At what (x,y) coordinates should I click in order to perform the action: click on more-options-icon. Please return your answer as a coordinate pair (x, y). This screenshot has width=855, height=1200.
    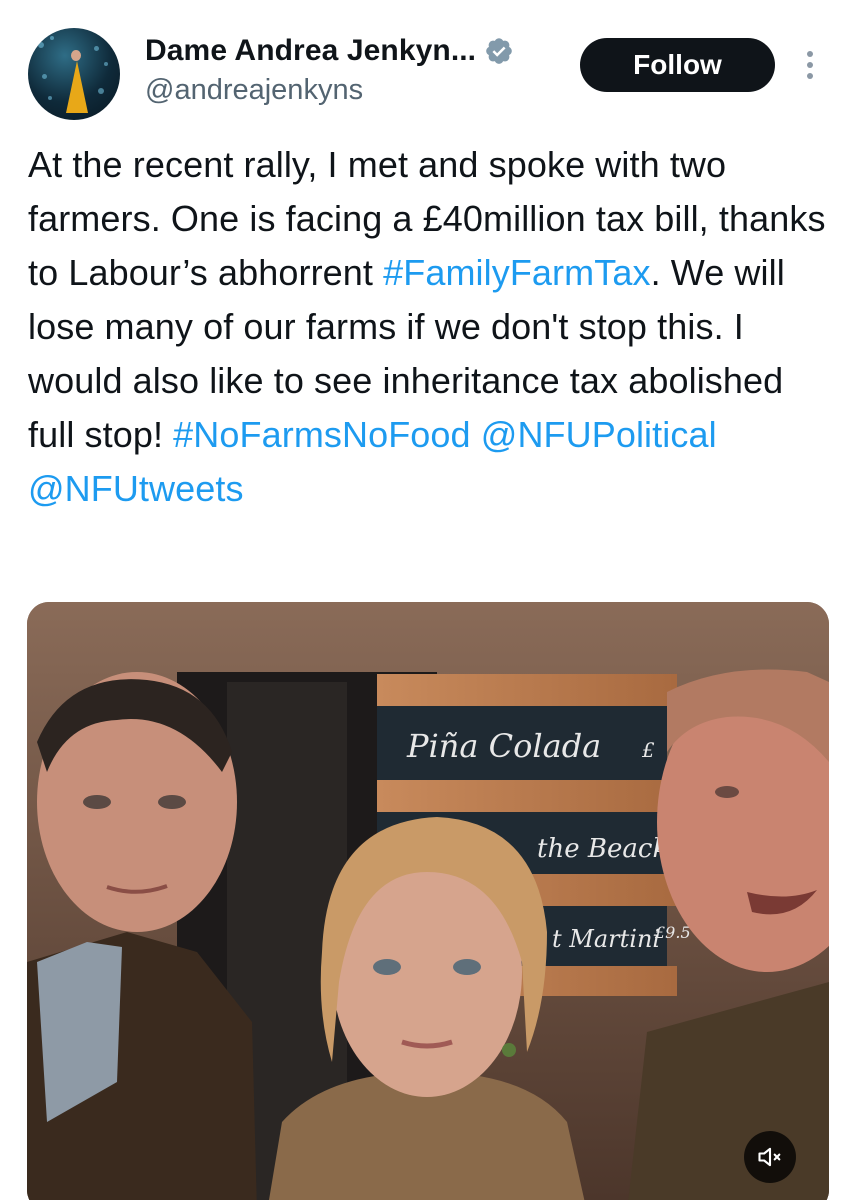
    Looking at the image, I should click on (810, 66).